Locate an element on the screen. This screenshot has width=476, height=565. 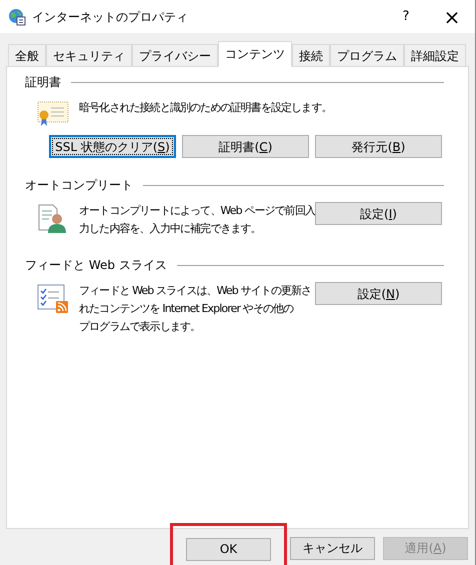
tab: 全般 is located at coordinates (27, 55).